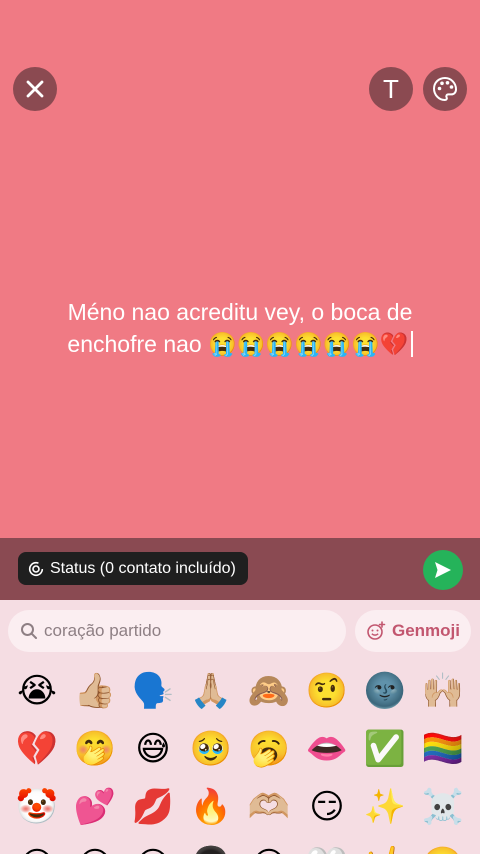 This screenshot has height=854, width=480. I want to click on genmoji-button: Genmoji, so click(413, 631).